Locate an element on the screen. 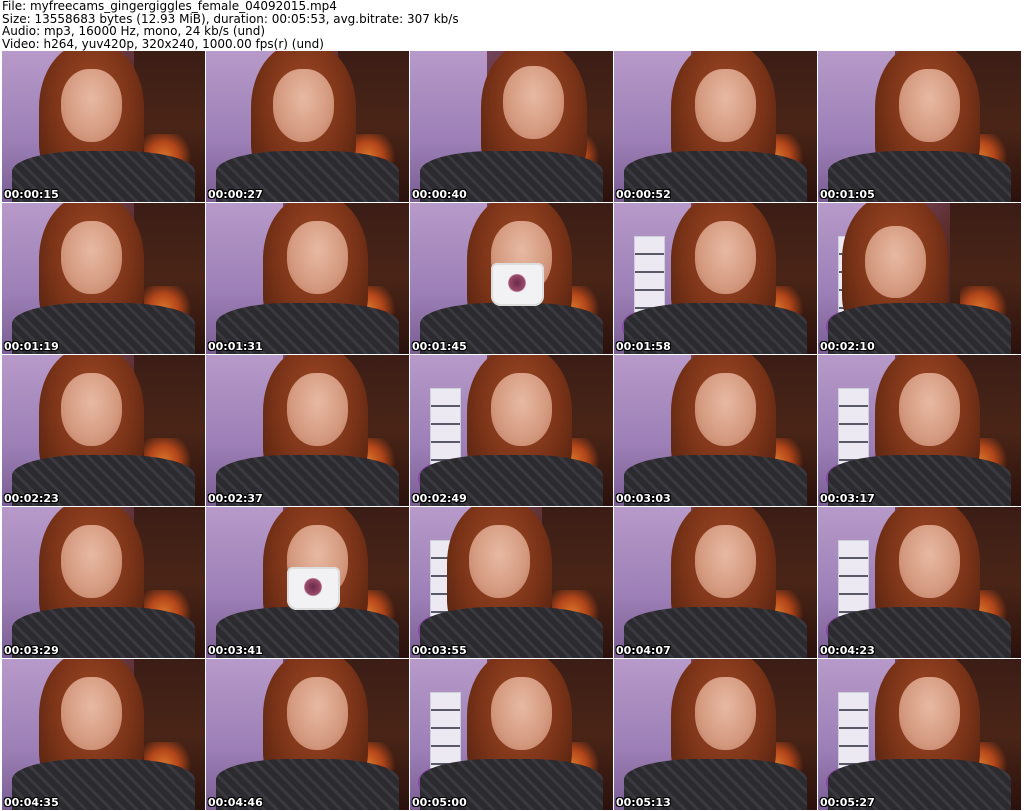 This screenshot has width=1024, height=811. video-thumbnail: 00:00:40 is located at coordinates (511, 126).